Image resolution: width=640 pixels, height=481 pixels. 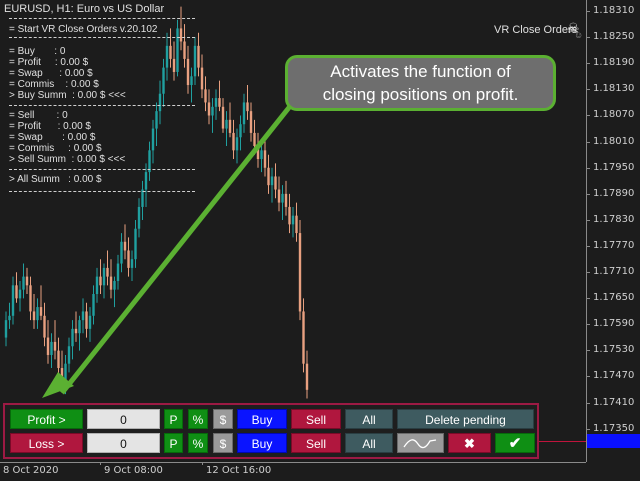 What do you see at coordinates (46, 443) in the screenshot?
I see `loss-mode-button: Loss >` at bounding box center [46, 443].